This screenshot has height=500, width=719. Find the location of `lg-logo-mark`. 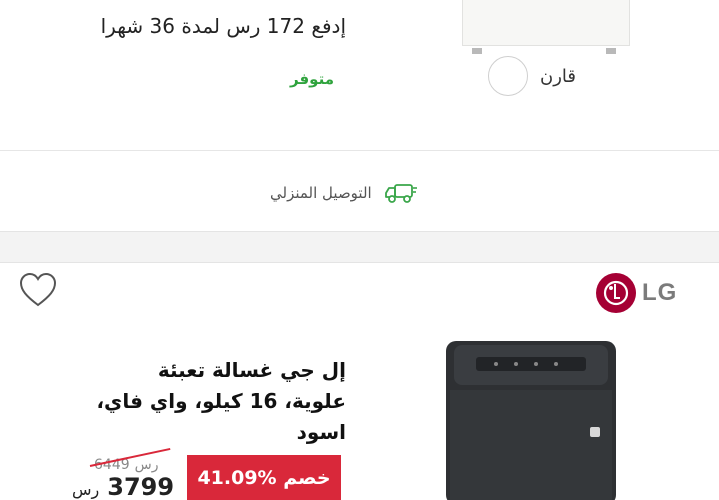

lg-logo-mark is located at coordinates (616, 293).